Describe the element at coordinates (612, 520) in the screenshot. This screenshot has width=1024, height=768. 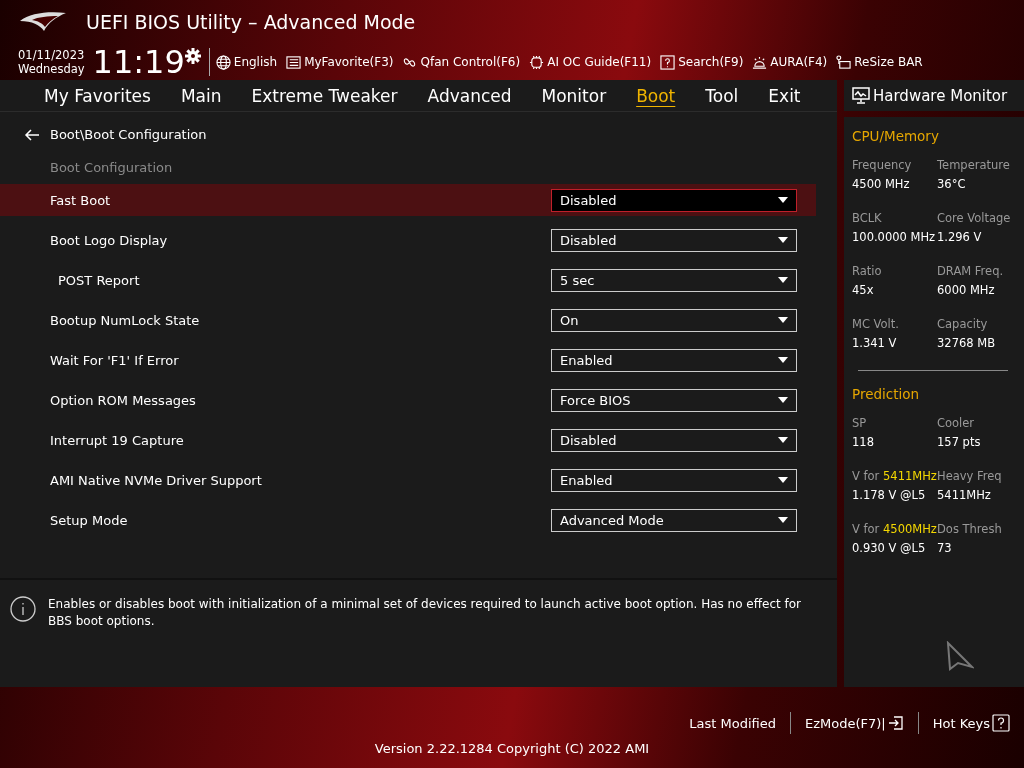
I see `dropdown-value: Advanced Mode` at that location.